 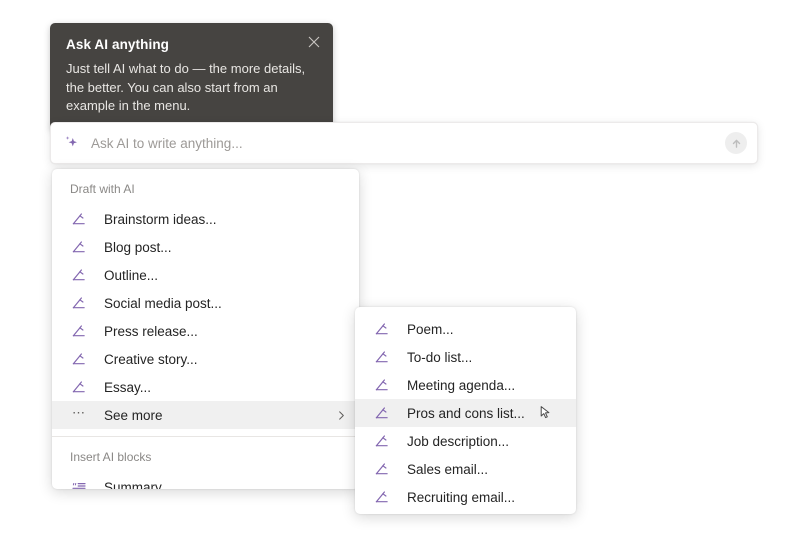 What do you see at coordinates (72, 143) in the screenshot?
I see `sparkle-icon` at bounding box center [72, 143].